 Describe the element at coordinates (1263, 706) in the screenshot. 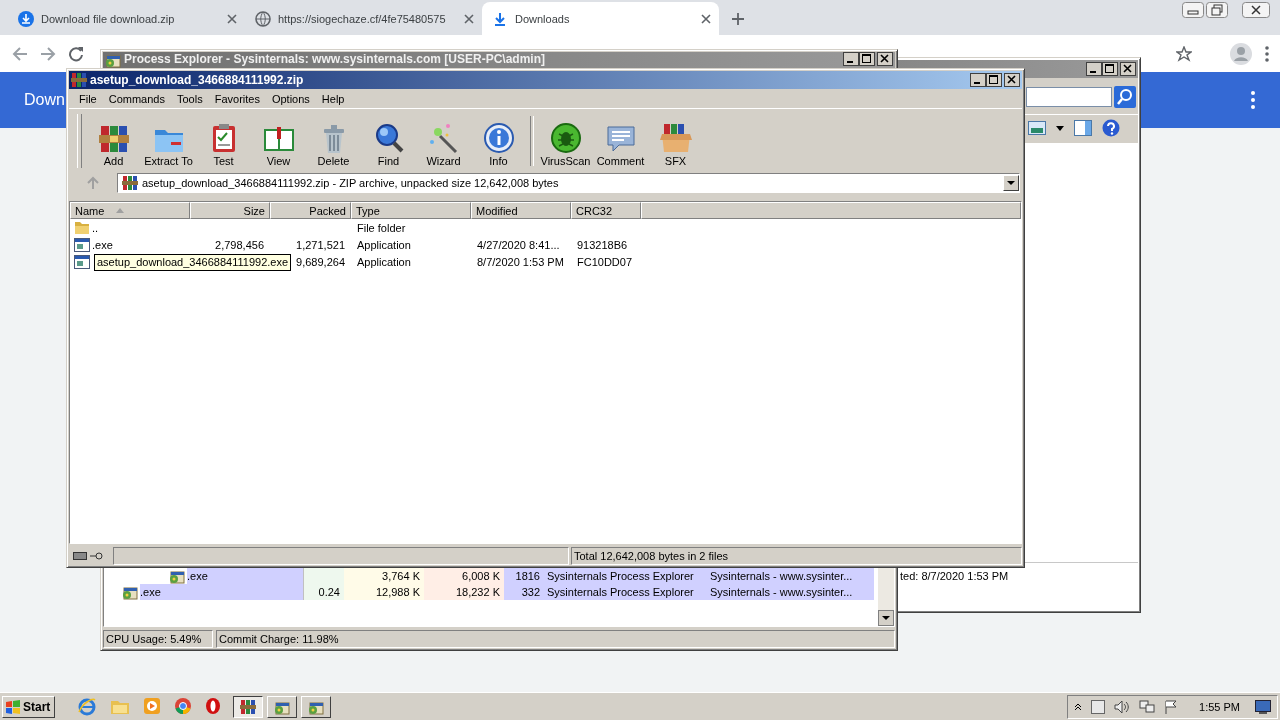

I see `desktop-icon` at that location.